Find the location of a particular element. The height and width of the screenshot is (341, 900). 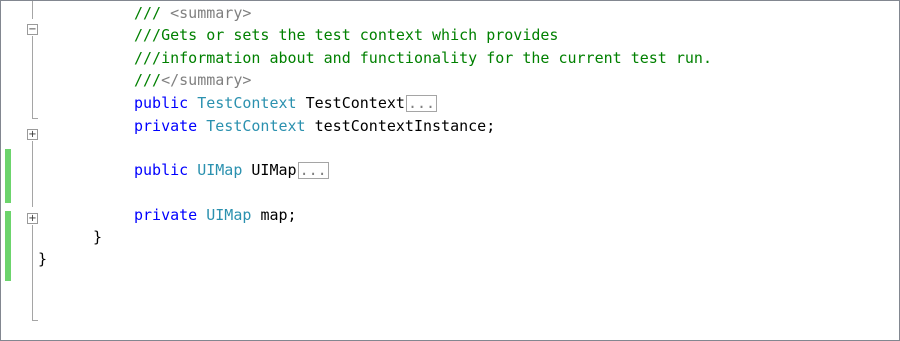

doc-comment-tag: <summary> is located at coordinates (206, 13).